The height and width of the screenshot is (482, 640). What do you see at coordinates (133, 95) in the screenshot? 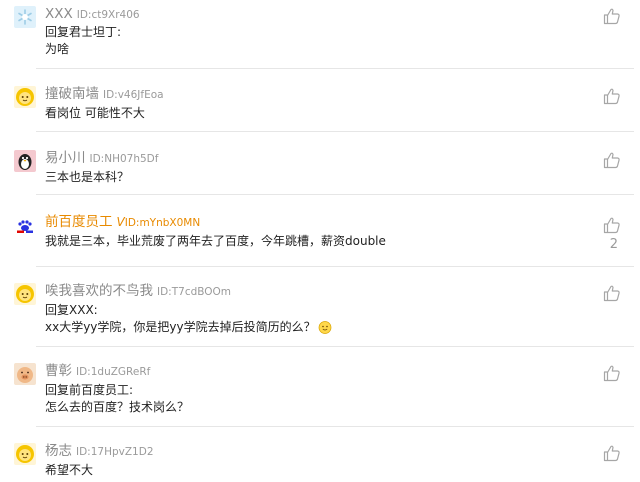
I see `user-id: ID:v46JfEoa` at bounding box center [133, 95].